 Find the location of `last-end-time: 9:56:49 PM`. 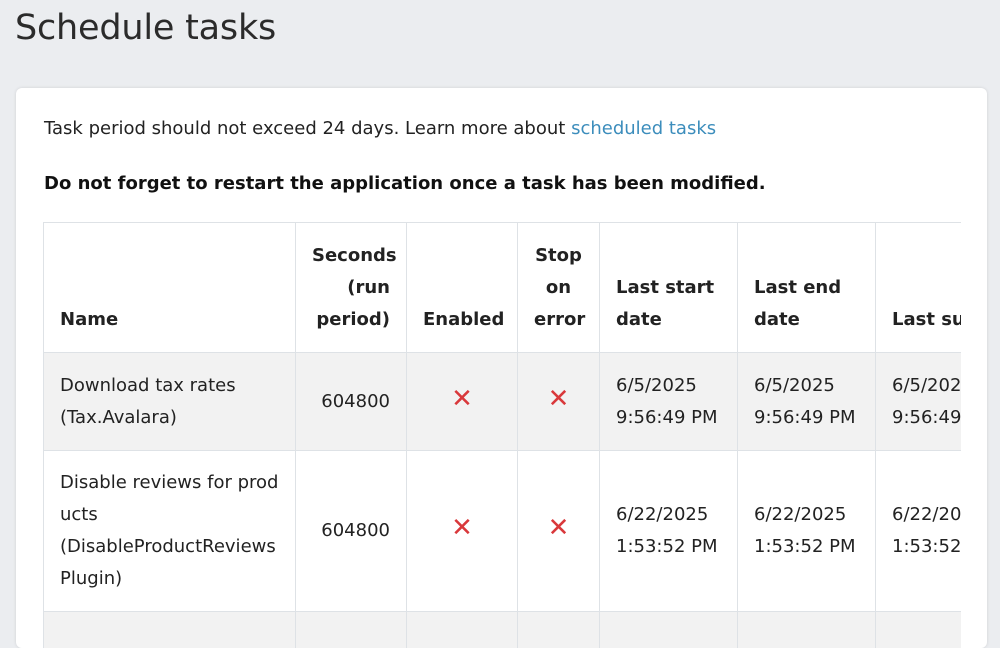

last-end-time: 9:56:49 PM is located at coordinates (805, 417).